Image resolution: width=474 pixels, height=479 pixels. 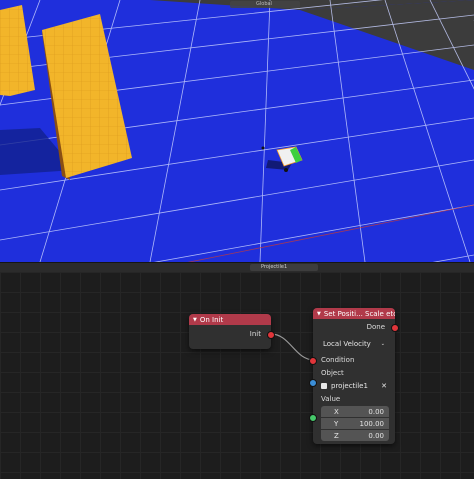 I want to click on z-field: Z 0.00, so click(x=355, y=435).